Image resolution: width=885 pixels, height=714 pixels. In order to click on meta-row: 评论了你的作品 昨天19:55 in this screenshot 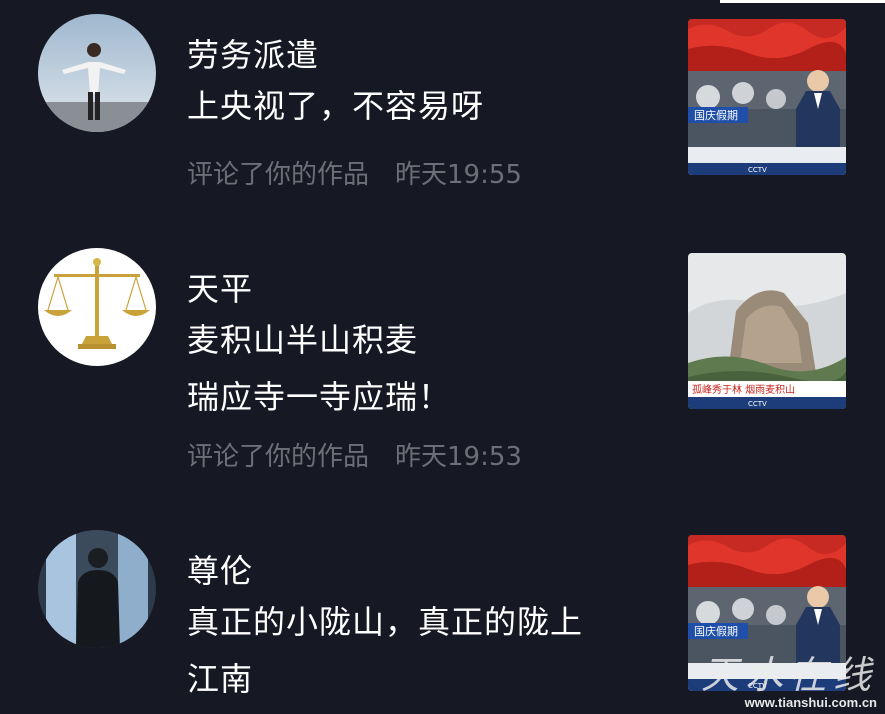, I will do `click(354, 172)`.